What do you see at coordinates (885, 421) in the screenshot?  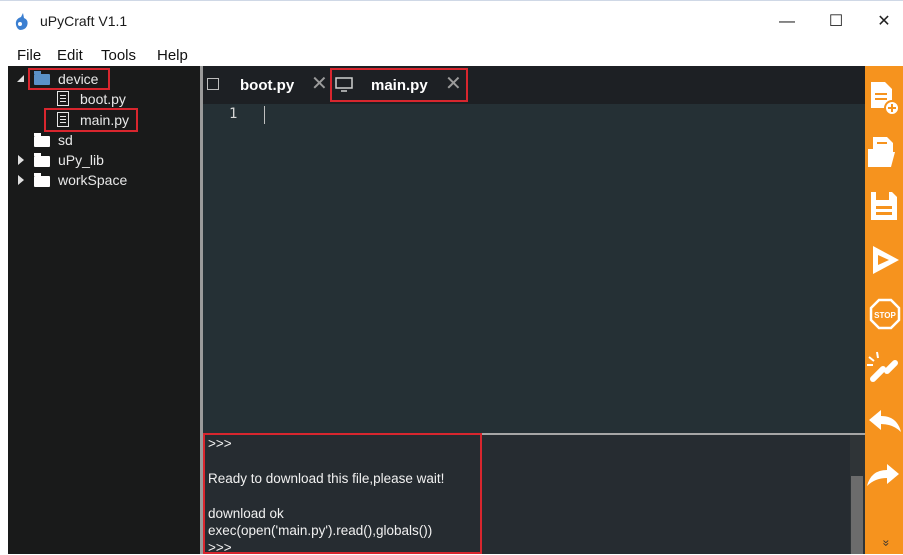 I see `undo-icon` at bounding box center [885, 421].